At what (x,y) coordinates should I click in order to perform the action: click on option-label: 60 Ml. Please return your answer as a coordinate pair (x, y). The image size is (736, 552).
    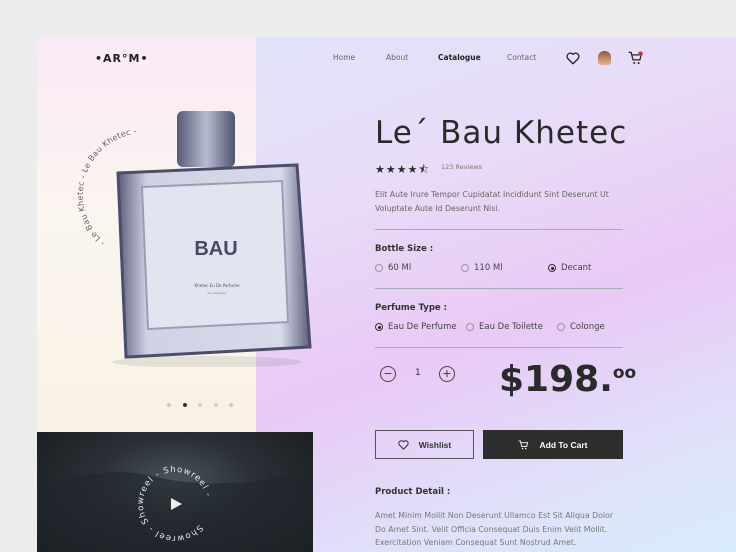
    Looking at the image, I should click on (400, 268).